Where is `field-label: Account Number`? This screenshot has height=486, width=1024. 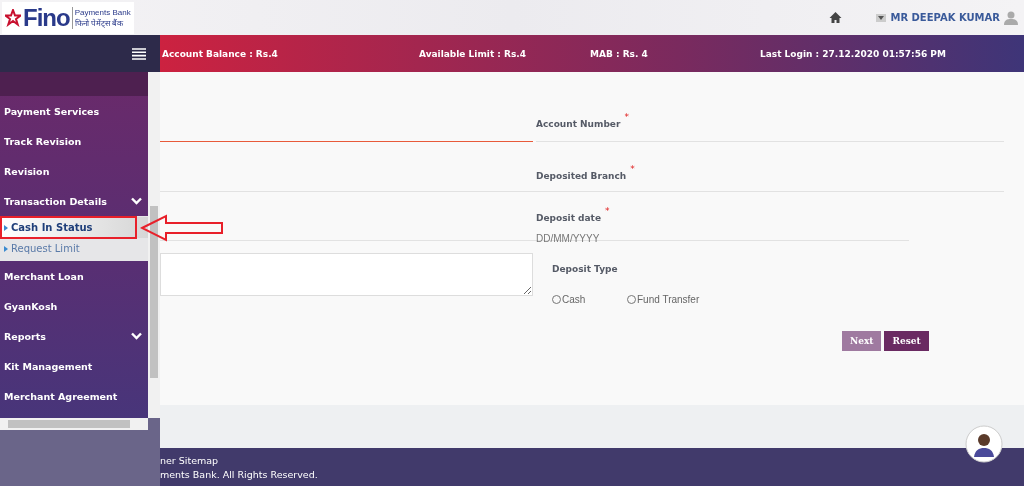 field-label: Account Number is located at coordinates (578, 124).